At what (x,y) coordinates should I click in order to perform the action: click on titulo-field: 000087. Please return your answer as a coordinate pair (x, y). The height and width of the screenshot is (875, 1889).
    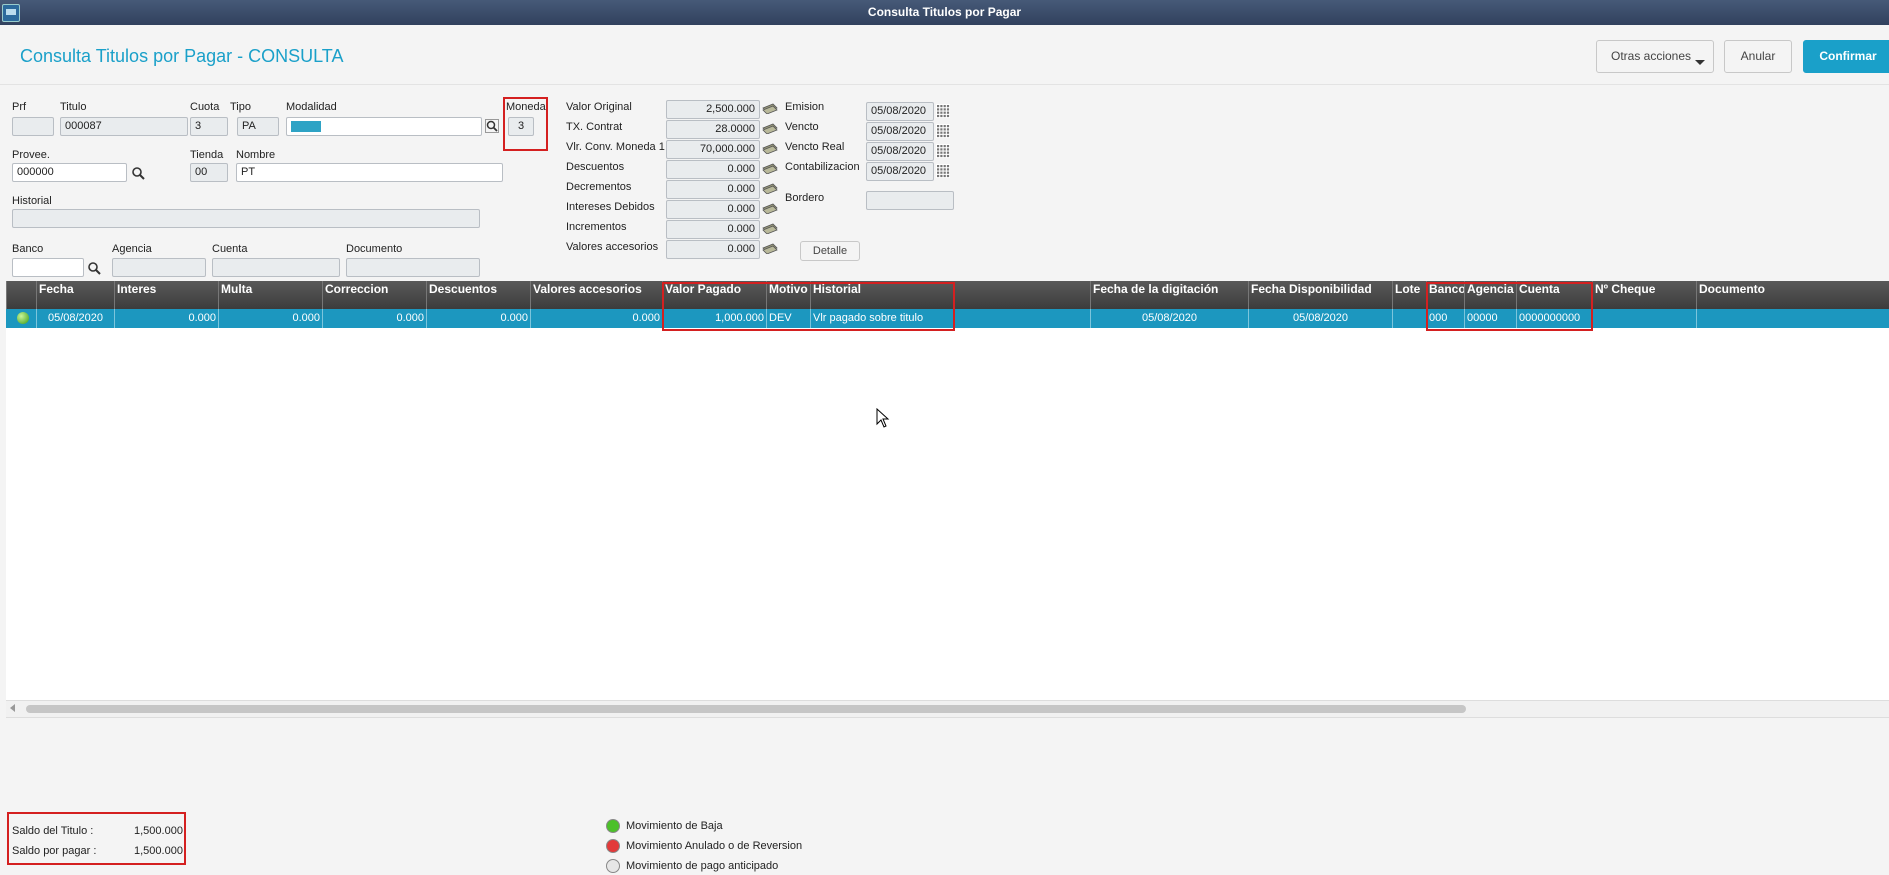
    Looking at the image, I should click on (124, 126).